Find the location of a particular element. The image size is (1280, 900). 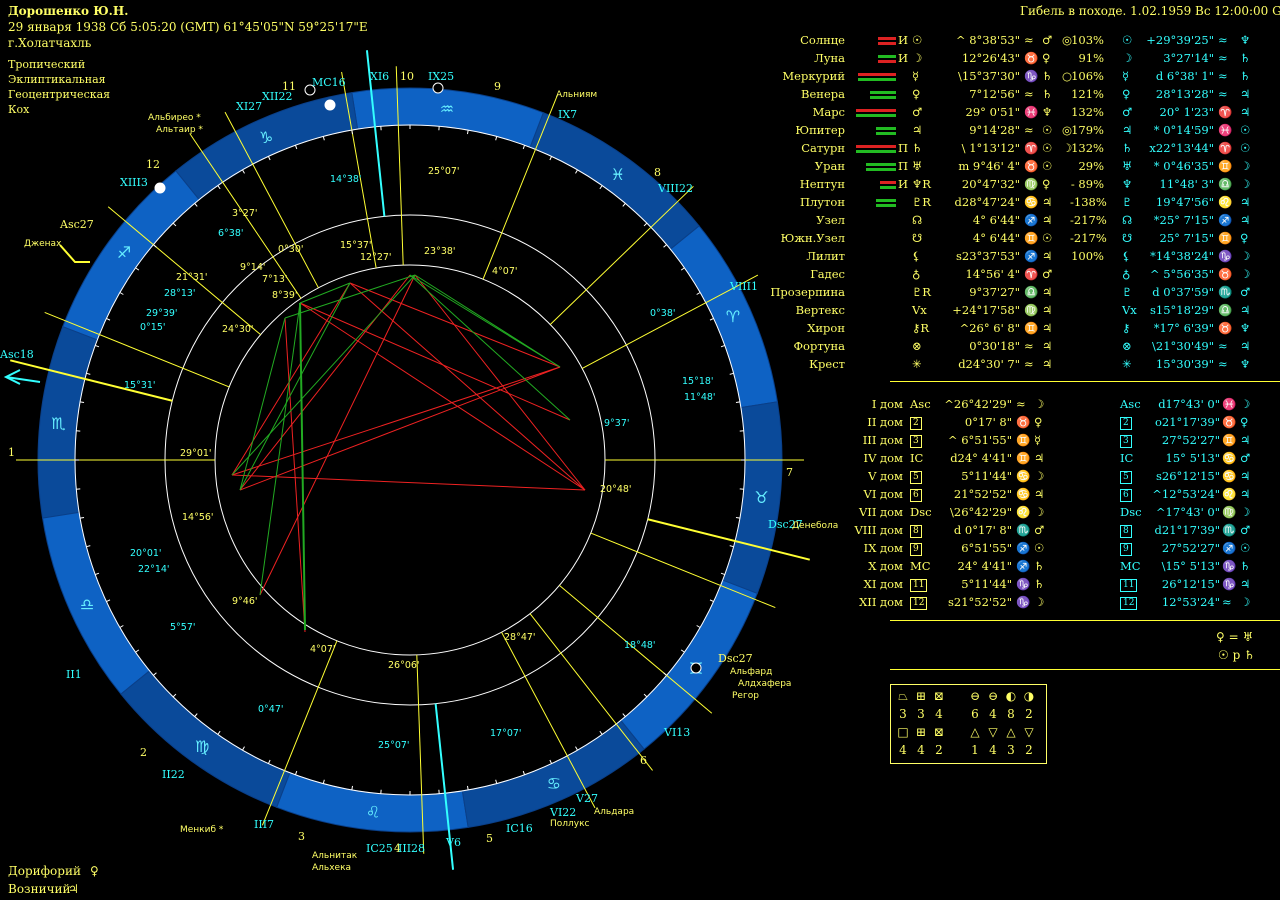

fixed-star-label: Менкиб * is located at coordinates (202, 830).